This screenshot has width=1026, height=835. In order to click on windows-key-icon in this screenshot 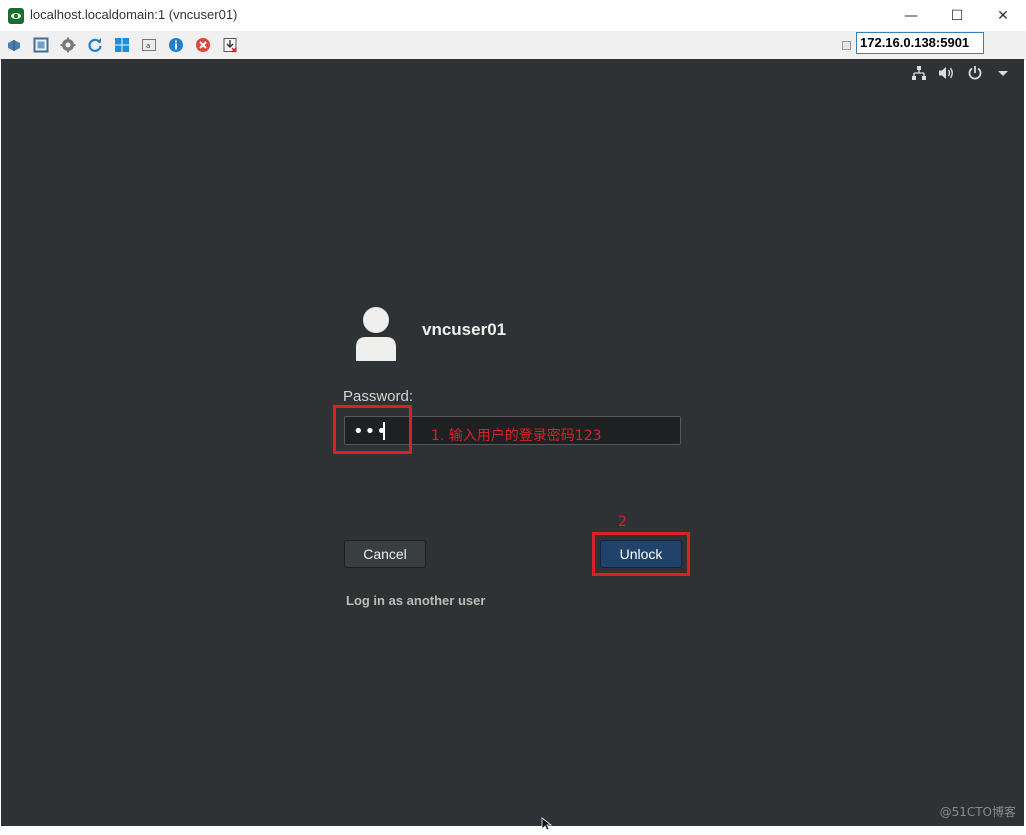, I will do `click(122, 45)`.